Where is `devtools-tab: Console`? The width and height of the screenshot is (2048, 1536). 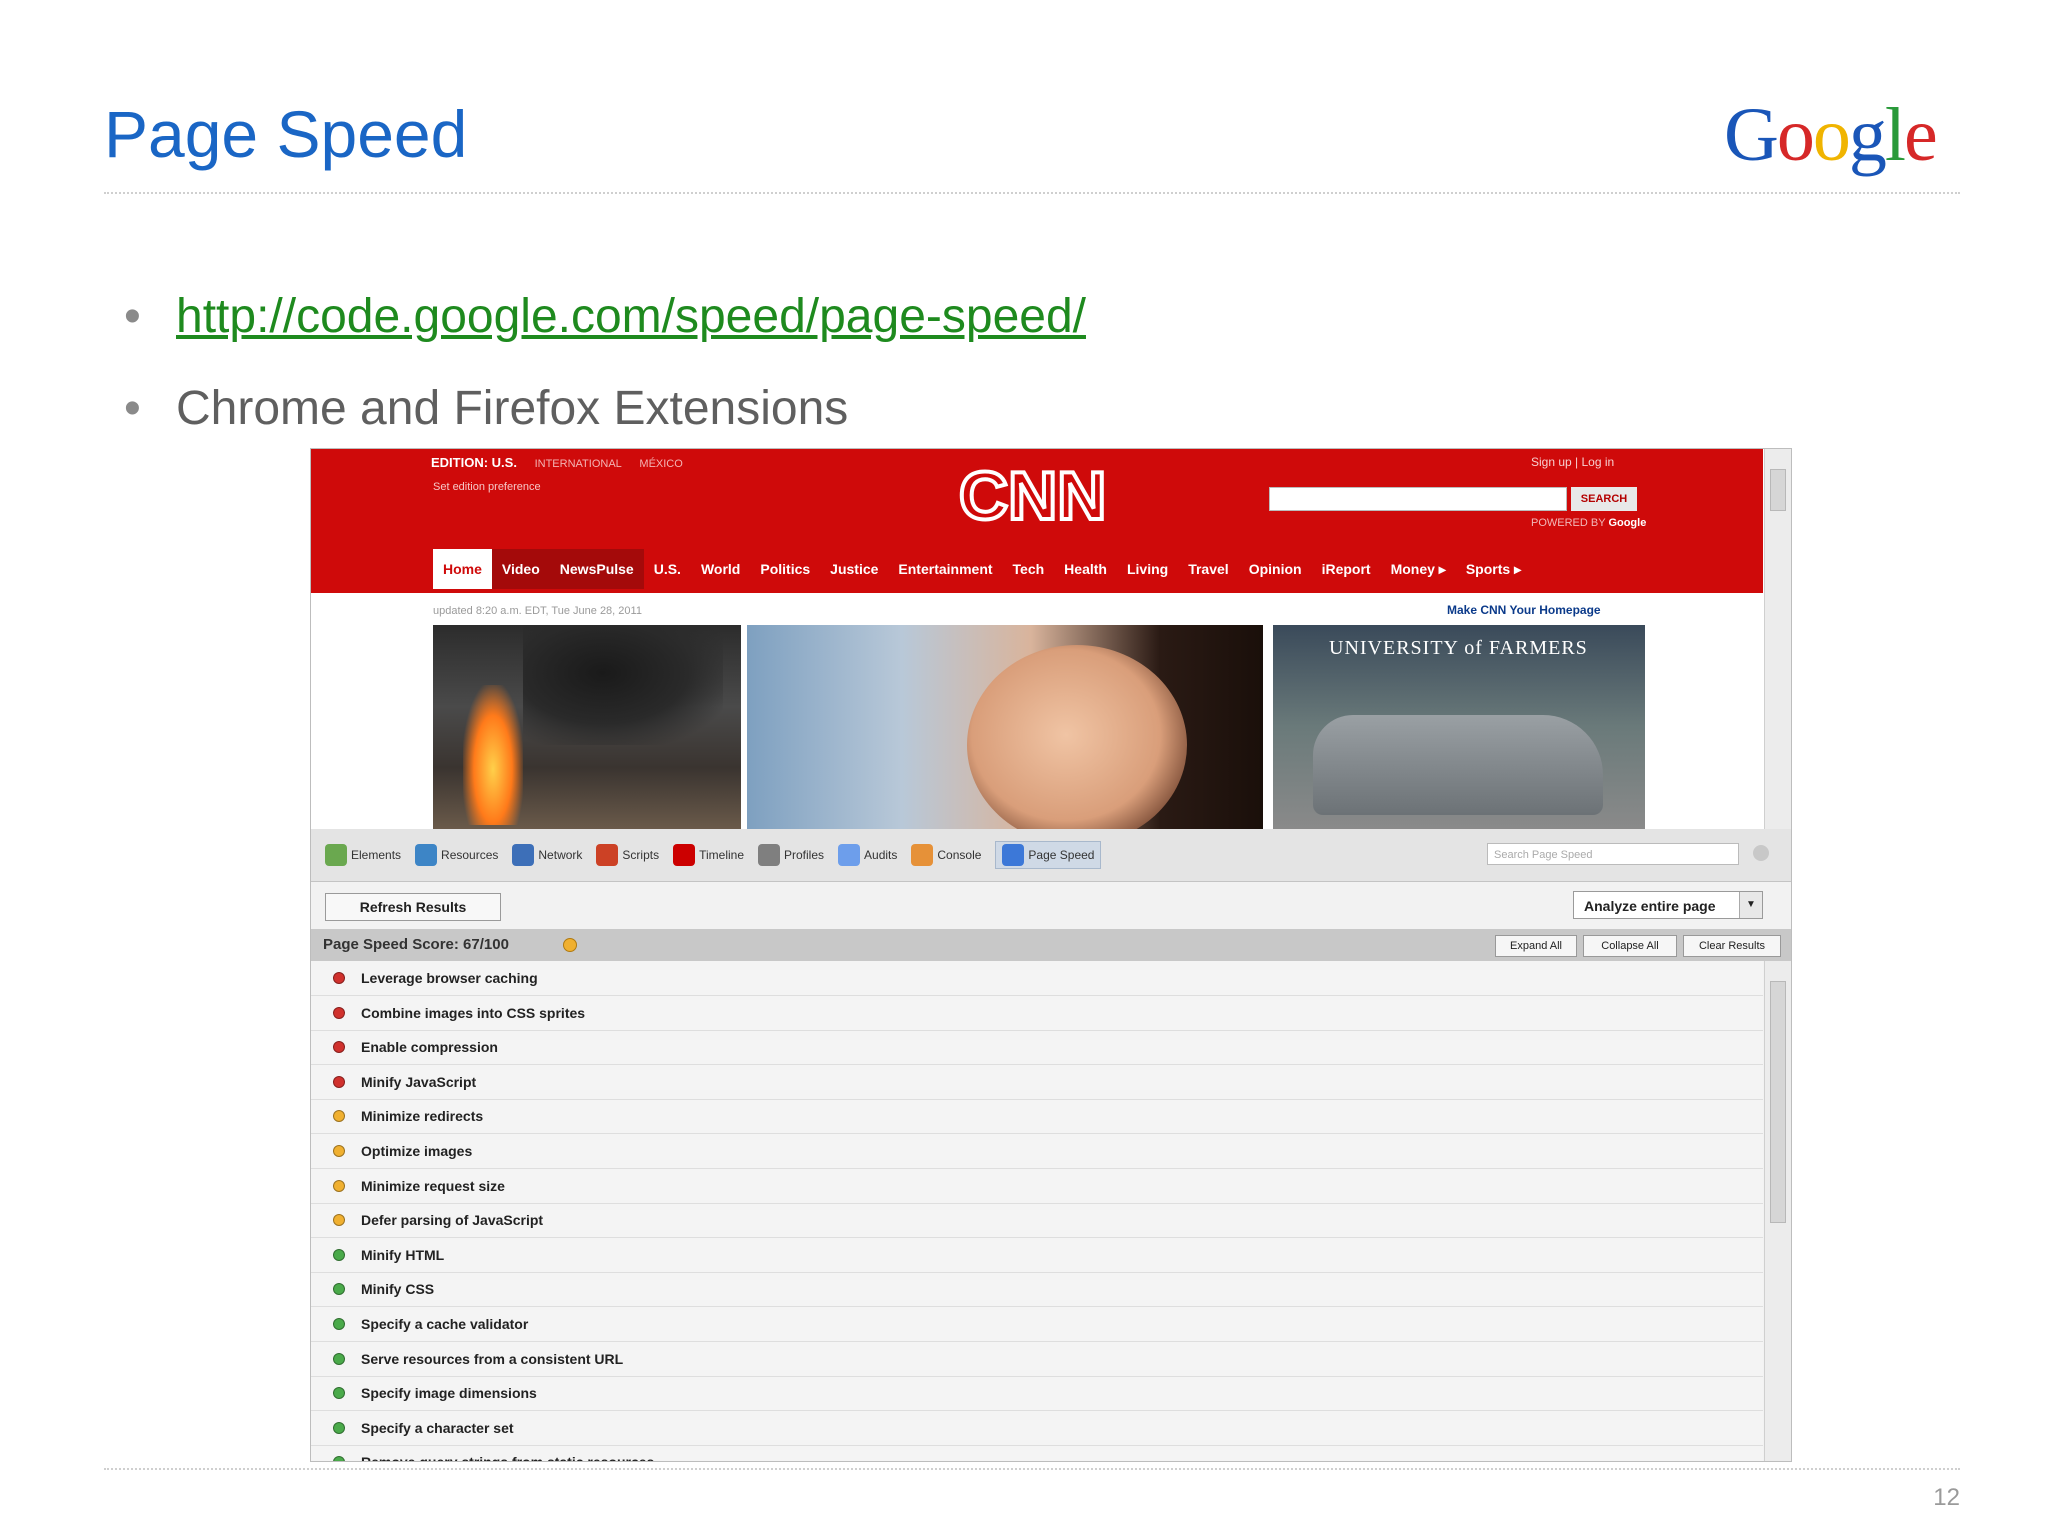 devtools-tab: Console is located at coordinates (946, 855).